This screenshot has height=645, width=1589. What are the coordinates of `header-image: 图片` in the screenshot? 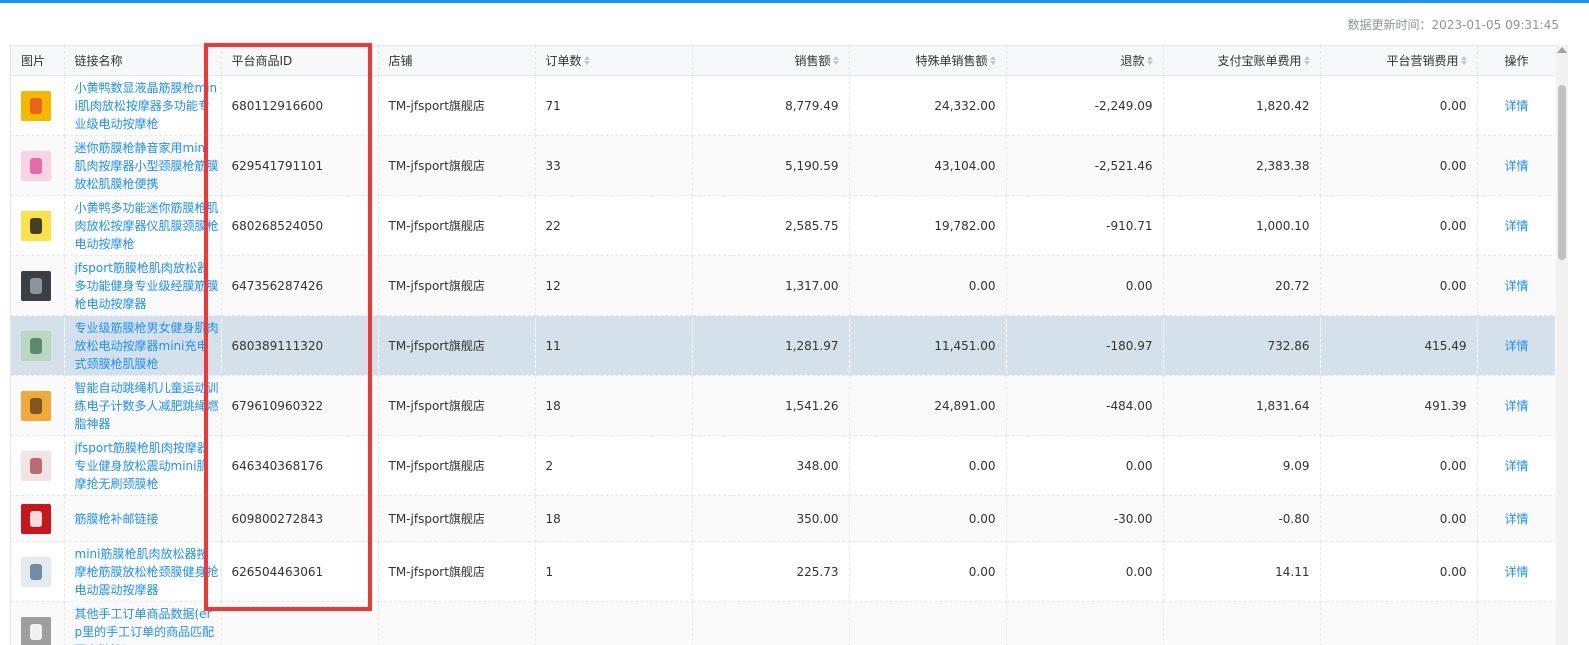 It's located at (38, 60).